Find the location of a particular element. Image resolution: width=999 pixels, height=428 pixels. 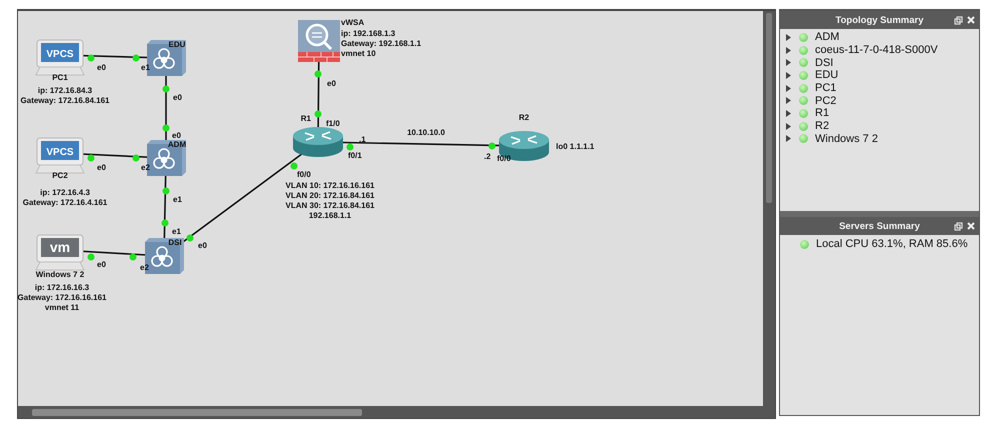

node-label: ADM is located at coordinates (177, 144).